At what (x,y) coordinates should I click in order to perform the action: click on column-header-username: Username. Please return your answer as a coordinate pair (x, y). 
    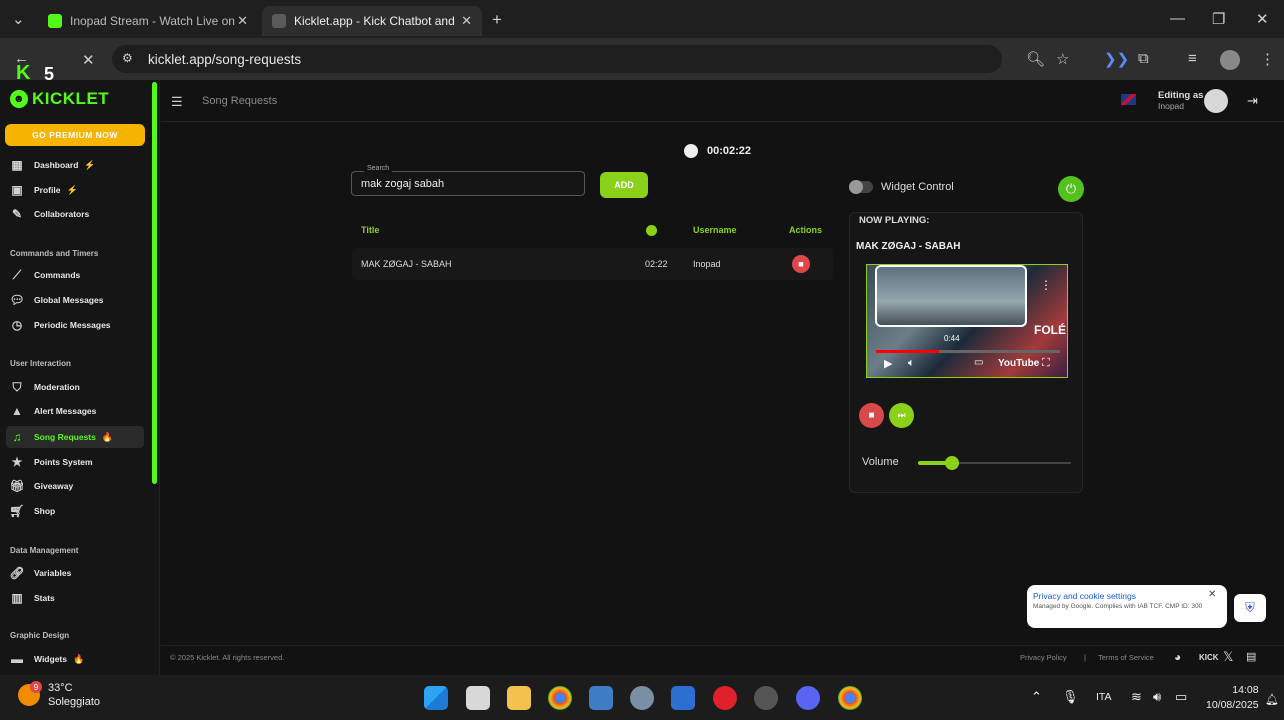
    Looking at the image, I should click on (715, 230).